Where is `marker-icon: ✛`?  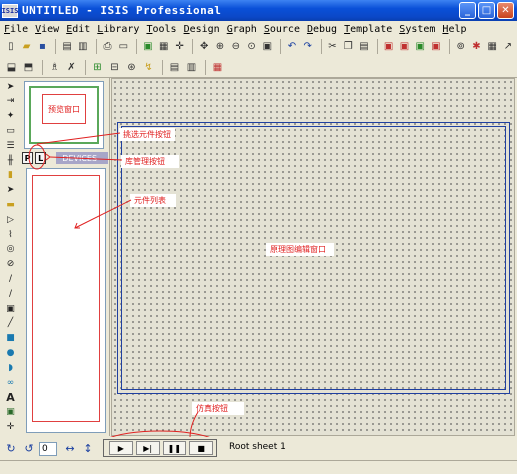
marker-icon: ✛ is located at coordinates (10, 426).